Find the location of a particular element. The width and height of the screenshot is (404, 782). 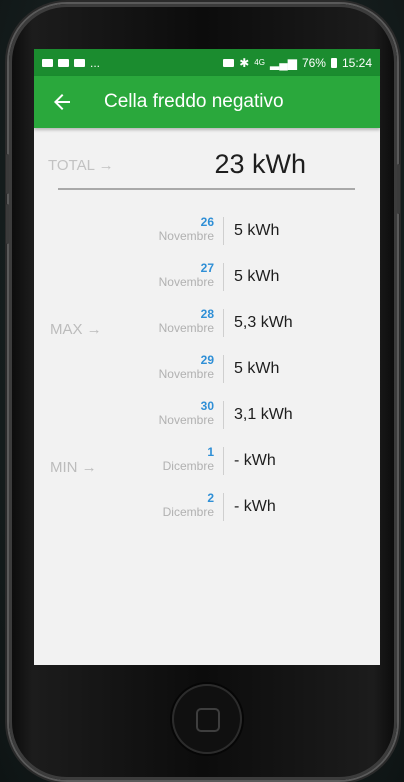

min-label: MIN → is located at coordinates (73, 467).